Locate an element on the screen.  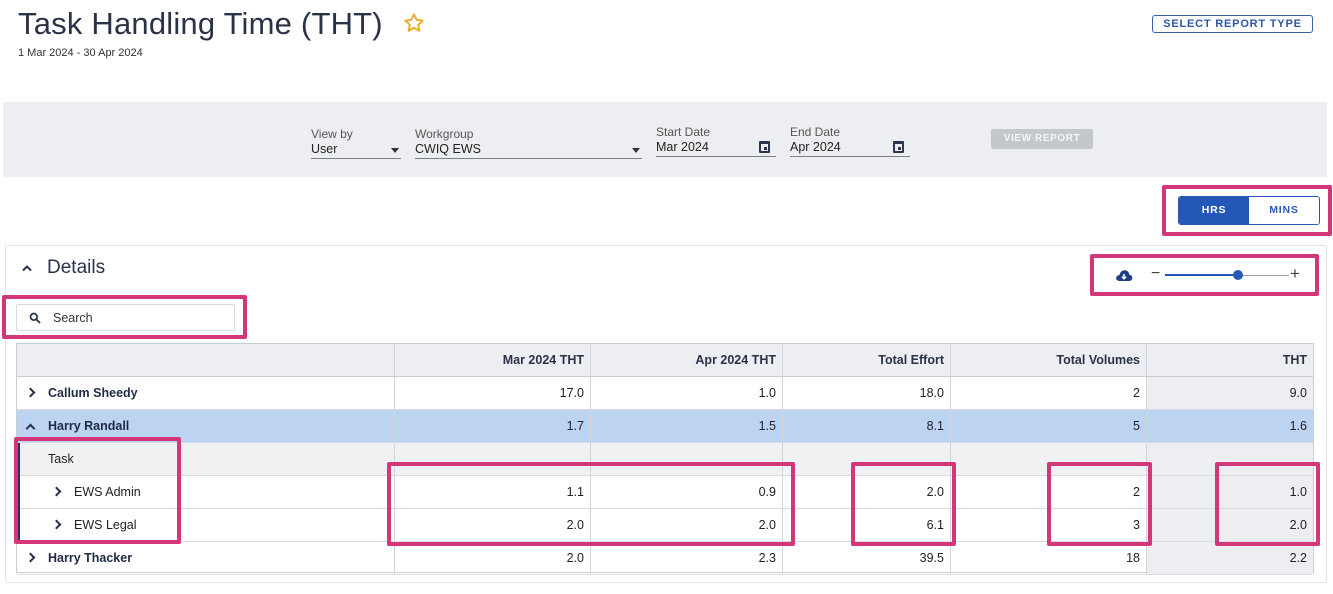
header-name-cell is located at coordinates (205, 360).